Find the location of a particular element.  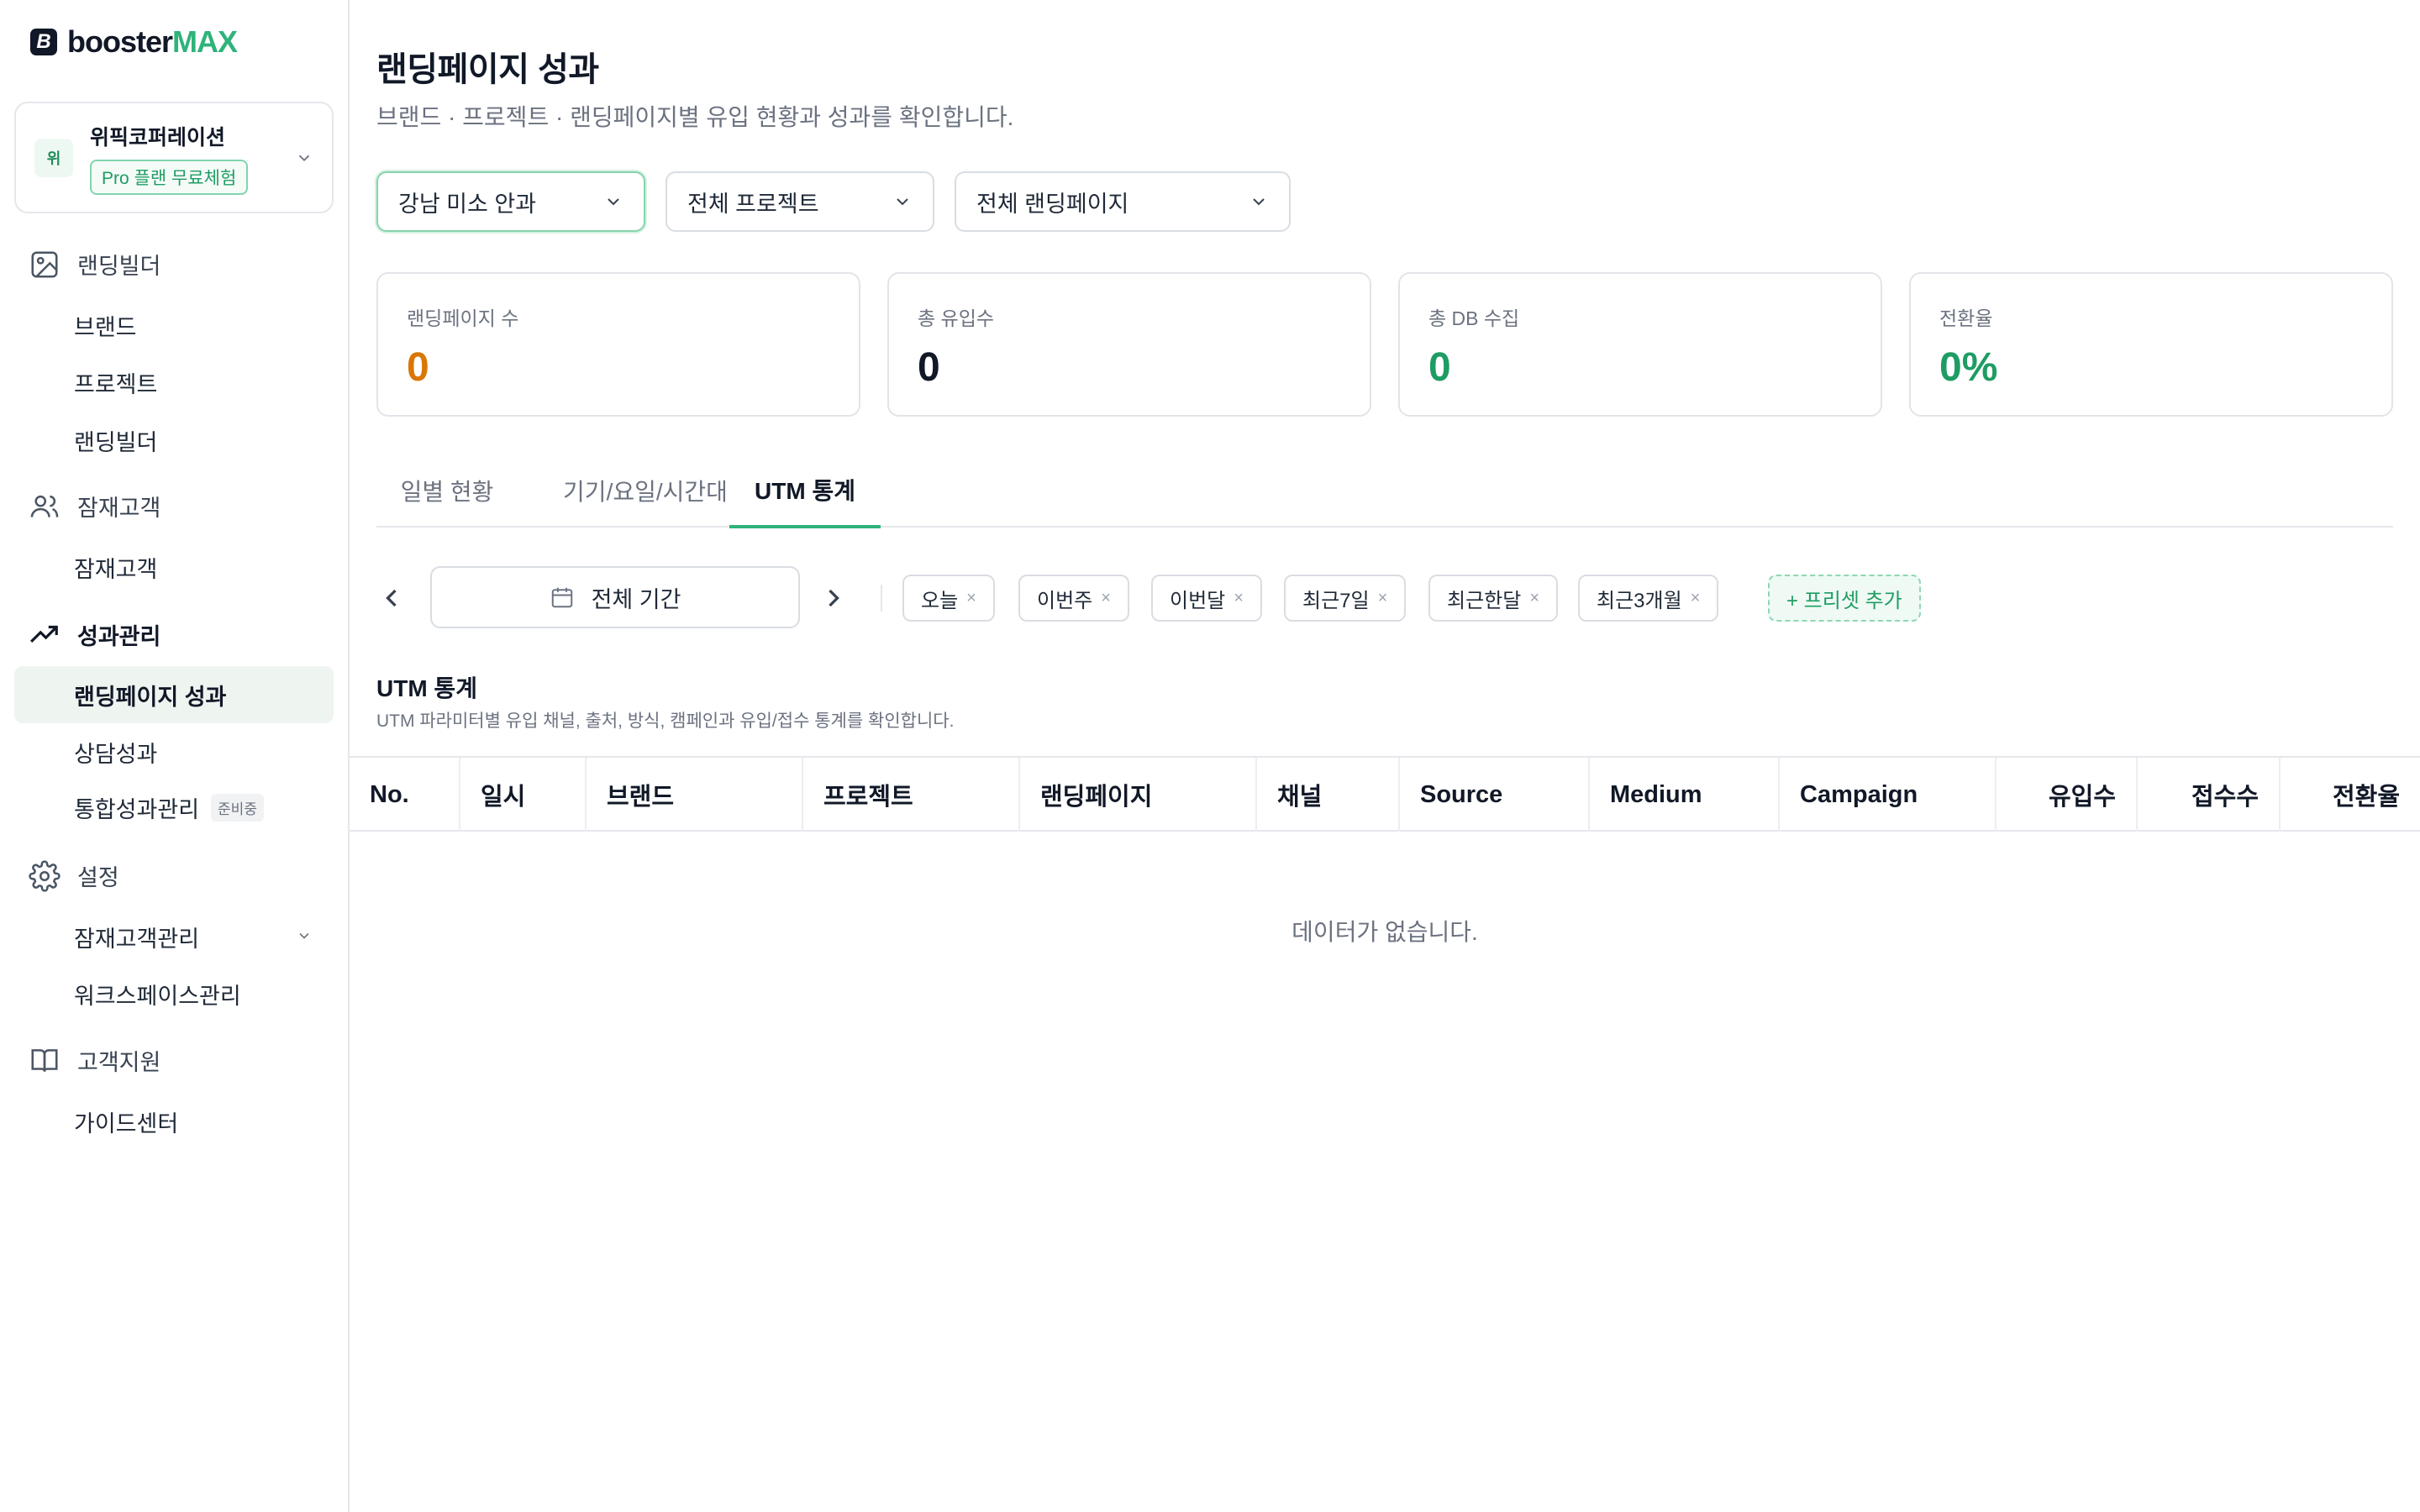

coming-soon-badge: 준비중 is located at coordinates (238, 808).